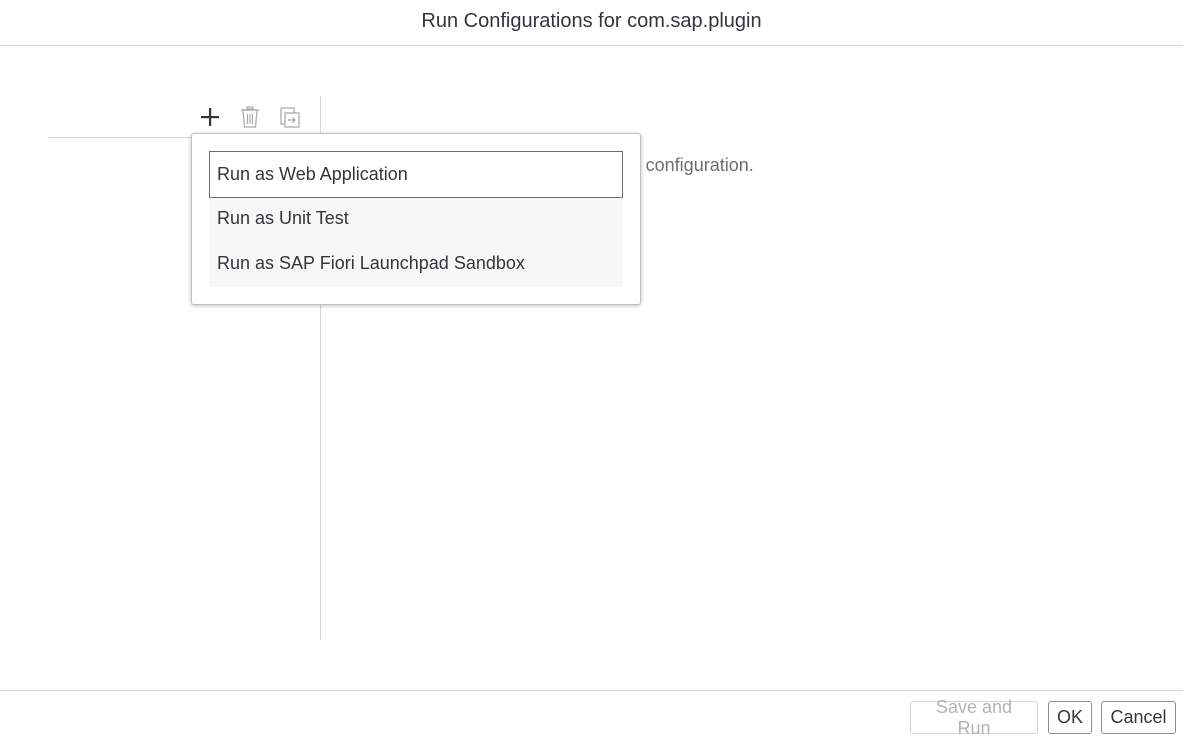 The image size is (1183, 740). Describe the element at coordinates (416, 174) in the screenshot. I see `menu-item-web-application: Run as Web Application` at that location.